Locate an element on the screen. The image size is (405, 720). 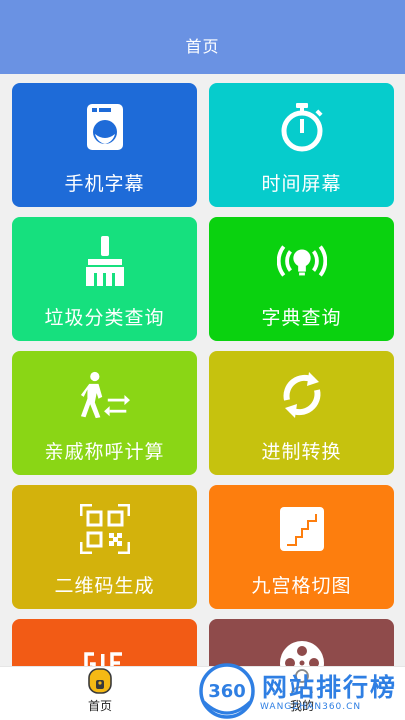
tile-relative-title: 亲戚称呼计算 is located at coordinates (104, 413).